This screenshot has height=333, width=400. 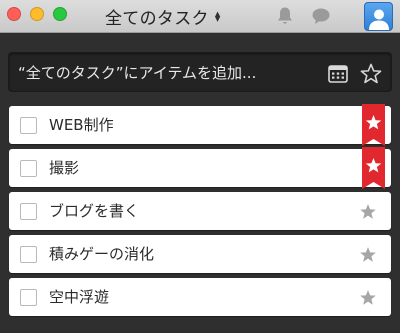 I want to click on user-avatar-button, so click(x=378, y=16).